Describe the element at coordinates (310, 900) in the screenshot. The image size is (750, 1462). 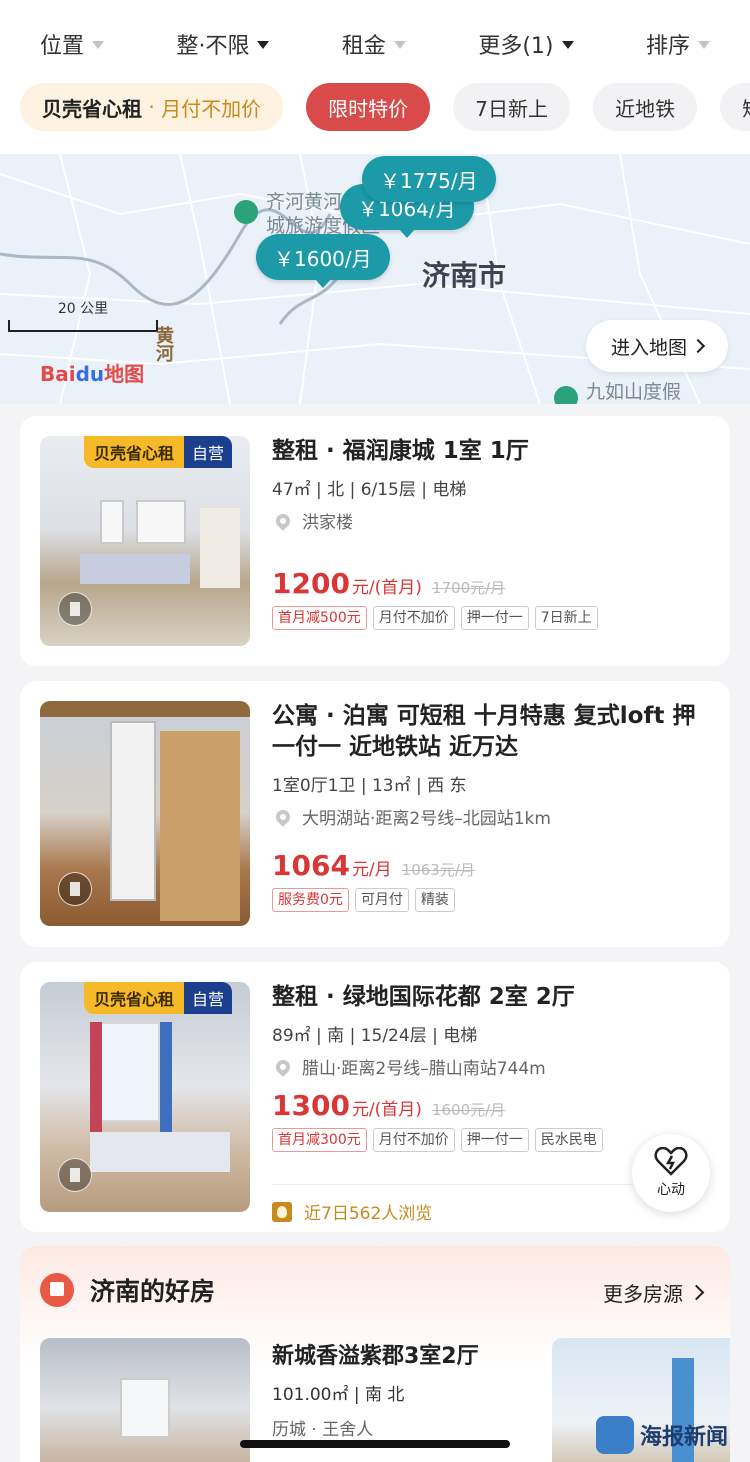
I see `tag: 服务费0元` at that location.